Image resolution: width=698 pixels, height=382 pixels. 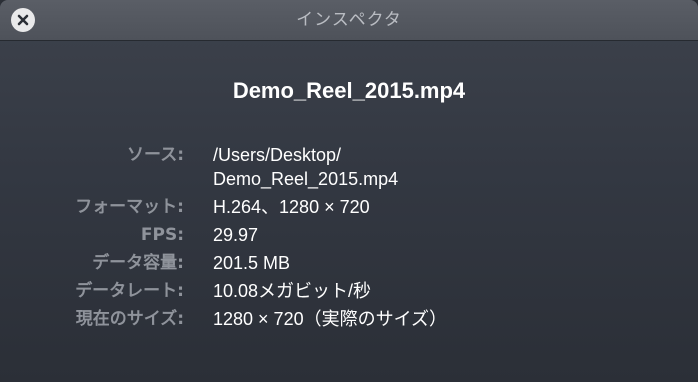 I want to click on info-value: 201.5 MB, so click(x=251, y=263).